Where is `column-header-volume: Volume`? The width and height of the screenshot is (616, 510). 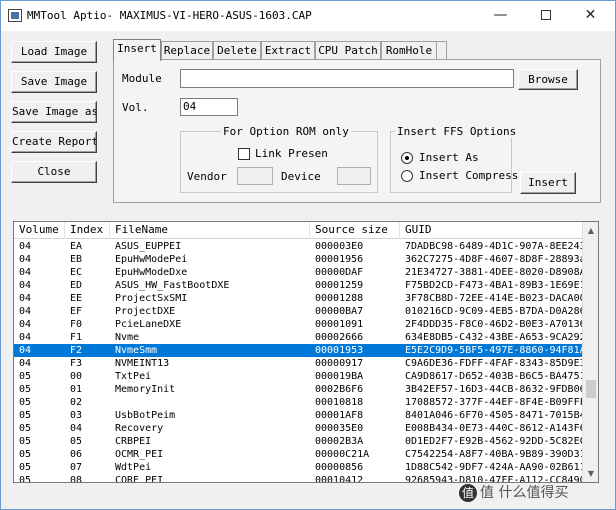
column-header-volume: Volume is located at coordinates (39, 230).